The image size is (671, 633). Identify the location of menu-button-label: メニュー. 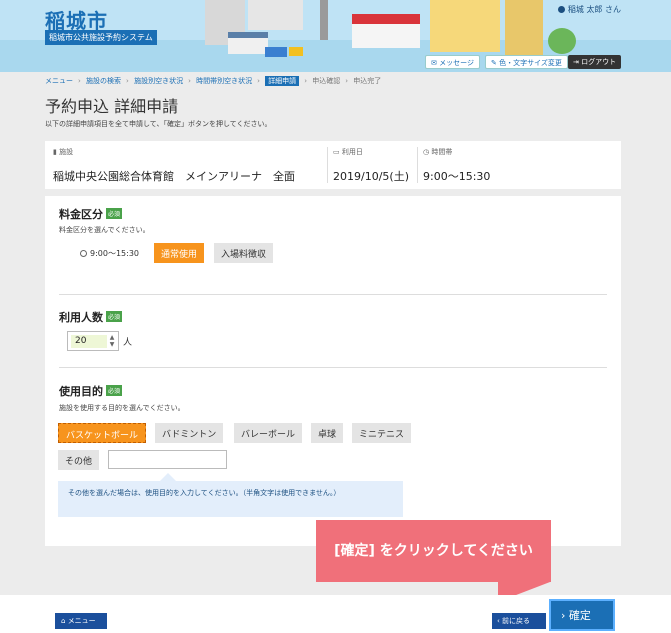
(81, 621).